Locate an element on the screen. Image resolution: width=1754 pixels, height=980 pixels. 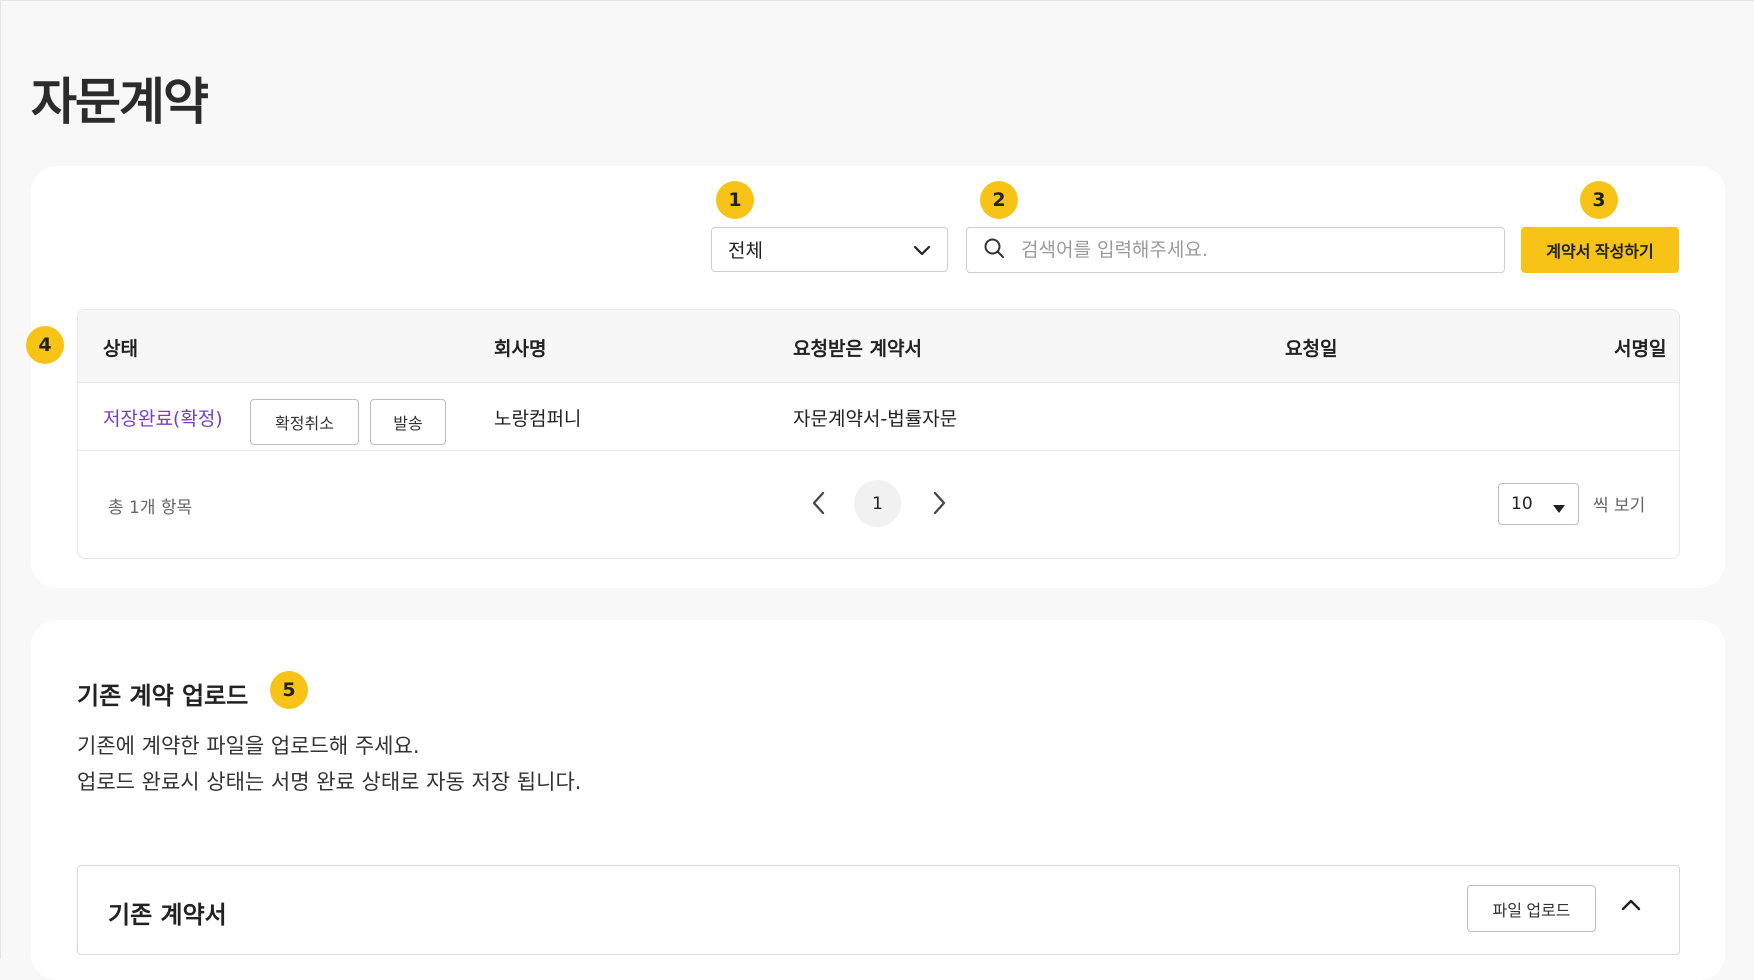
step-badge-1: 1 is located at coordinates (735, 200).